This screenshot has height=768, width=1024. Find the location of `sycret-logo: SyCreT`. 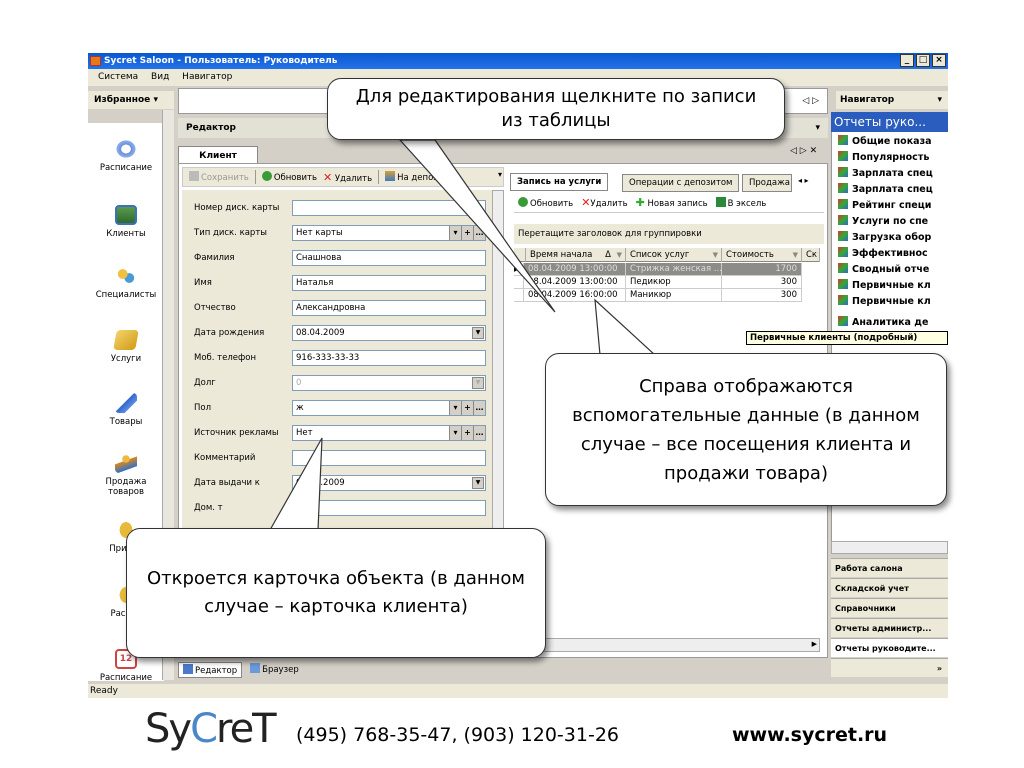

sycret-logo: SyCreT is located at coordinates (211, 729).